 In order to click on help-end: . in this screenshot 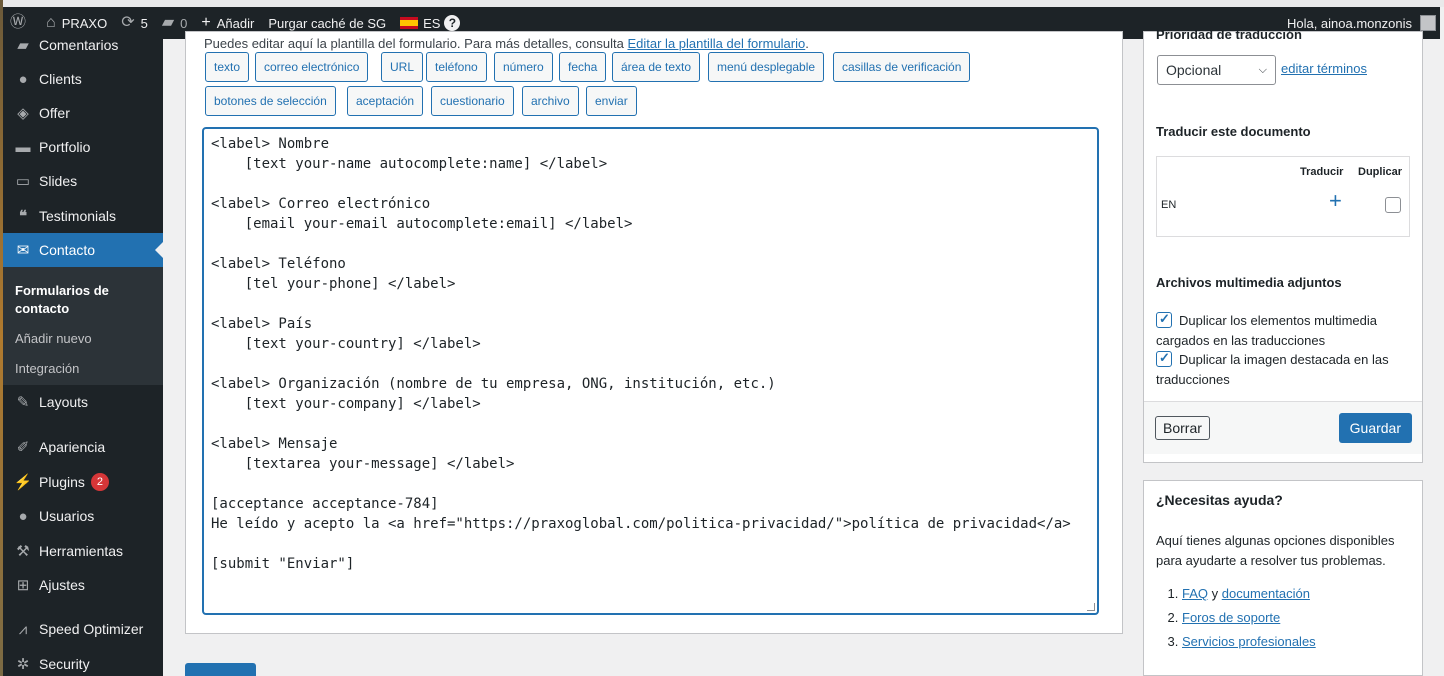, I will do `click(807, 43)`.